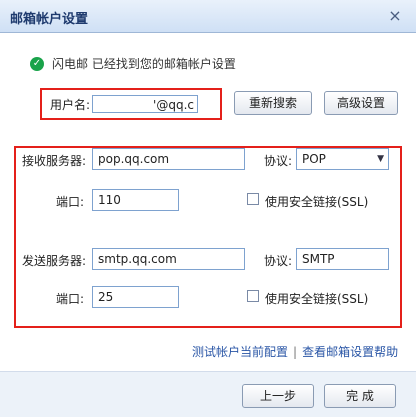 The width and height of the screenshot is (416, 417). What do you see at coordinates (54, 161) in the screenshot?
I see `incoming-server-label: 接收服务器:` at bounding box center [54, 161].